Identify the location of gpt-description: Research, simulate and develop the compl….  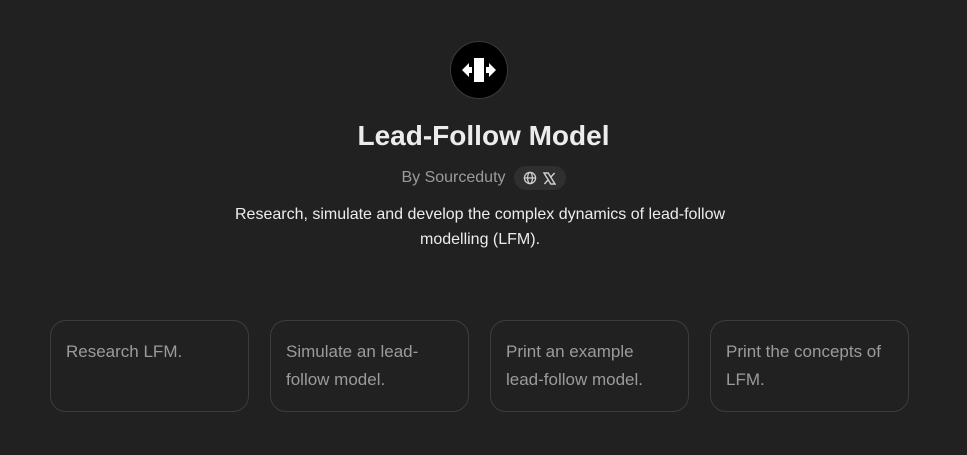
(480, 227).